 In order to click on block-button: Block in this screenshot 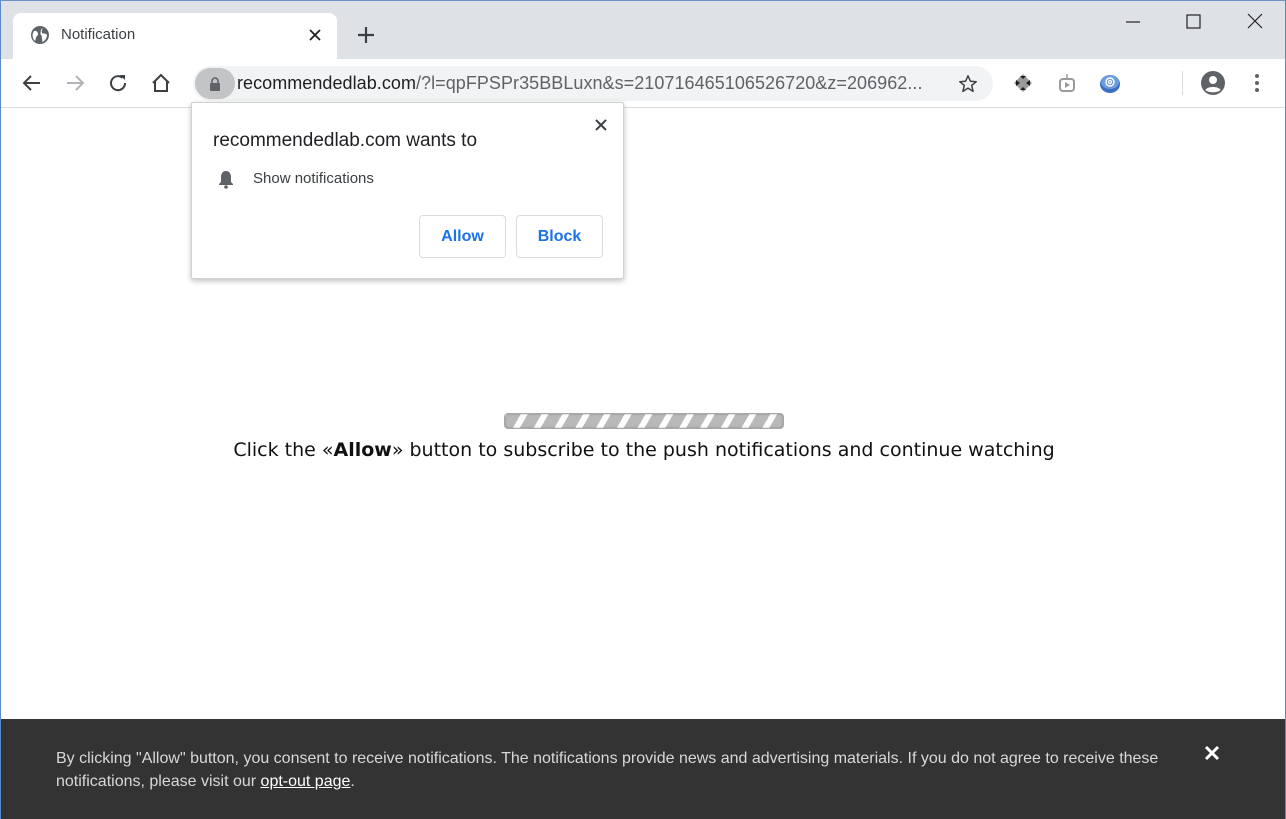, I will do `click(559, 236)`.